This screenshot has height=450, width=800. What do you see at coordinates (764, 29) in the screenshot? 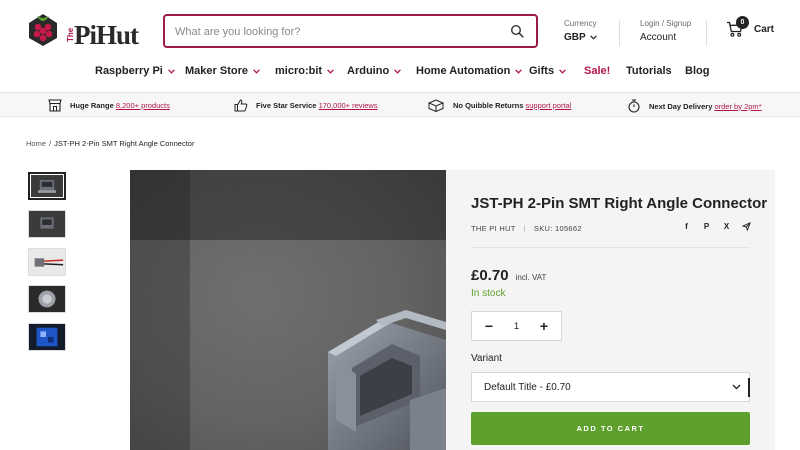
I see `cart-label: Cart` at bounding box center [764, 29].